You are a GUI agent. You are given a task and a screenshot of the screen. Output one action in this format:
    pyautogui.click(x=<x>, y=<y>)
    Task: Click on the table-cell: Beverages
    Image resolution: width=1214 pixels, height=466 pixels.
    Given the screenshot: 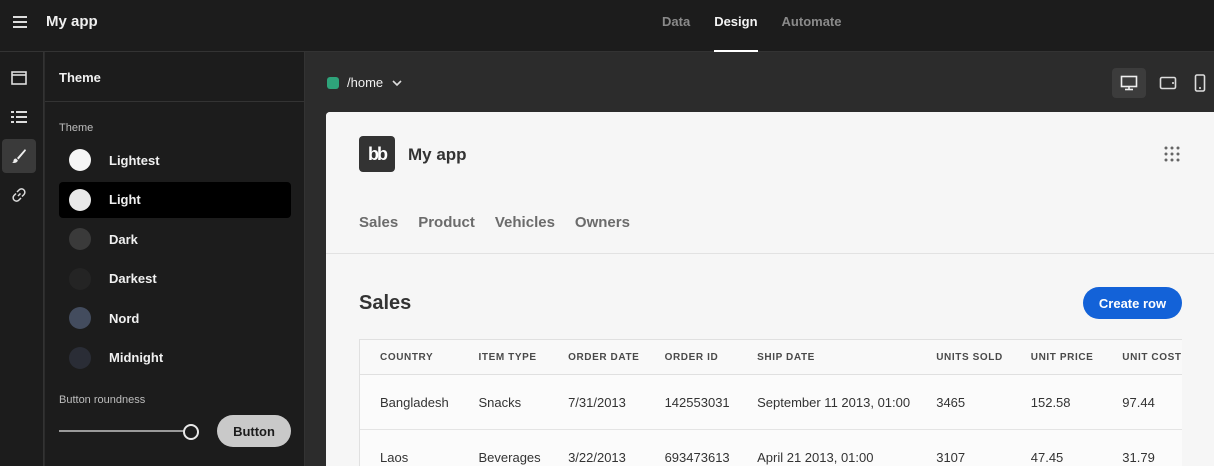 What is the action you would take?
    pyautogui.click(x=509, y=457)
    